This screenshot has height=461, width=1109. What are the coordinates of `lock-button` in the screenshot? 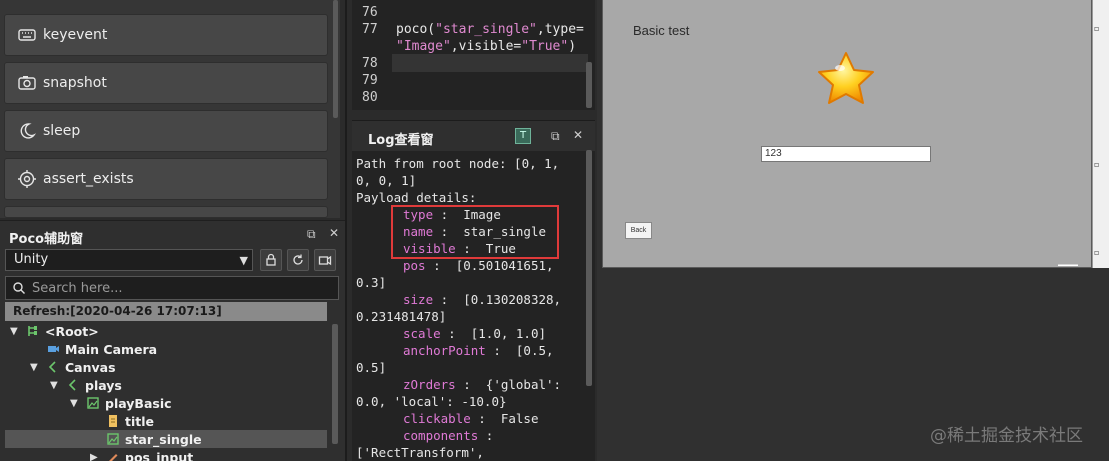 It's located at (271, 260).